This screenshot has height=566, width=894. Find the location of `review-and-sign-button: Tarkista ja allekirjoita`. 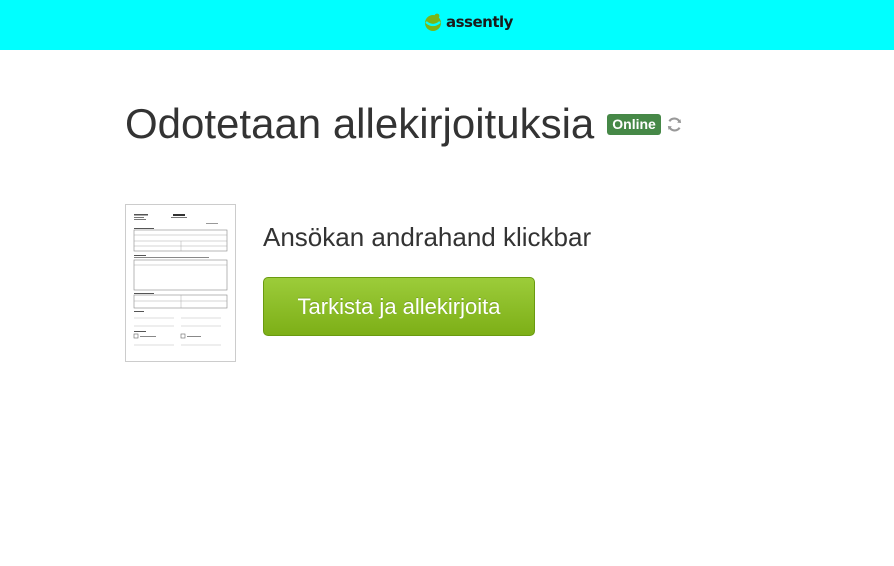

review-and-sign-button: Tarkista ja allekirjoita is located at coordinates (399, 306).